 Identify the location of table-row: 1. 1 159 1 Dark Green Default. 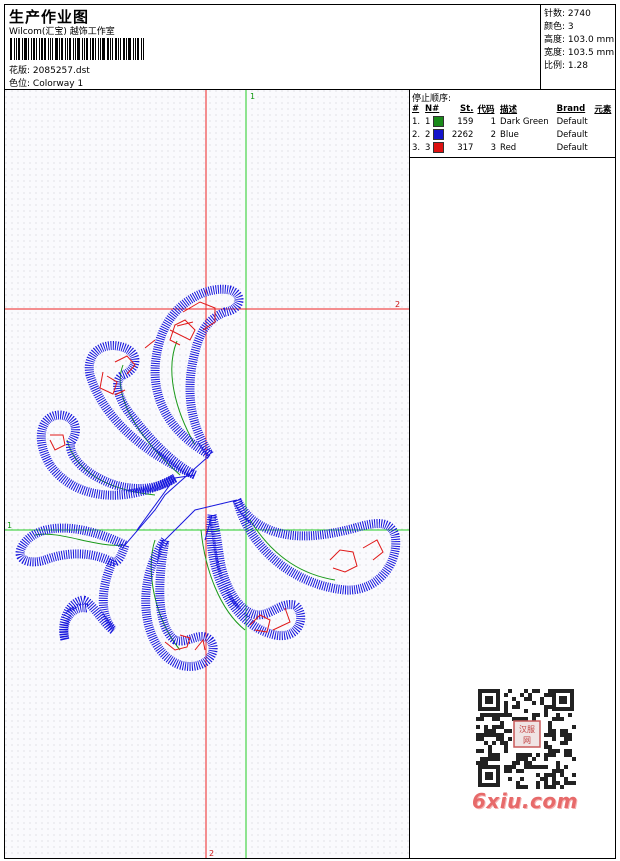
(512, 121).